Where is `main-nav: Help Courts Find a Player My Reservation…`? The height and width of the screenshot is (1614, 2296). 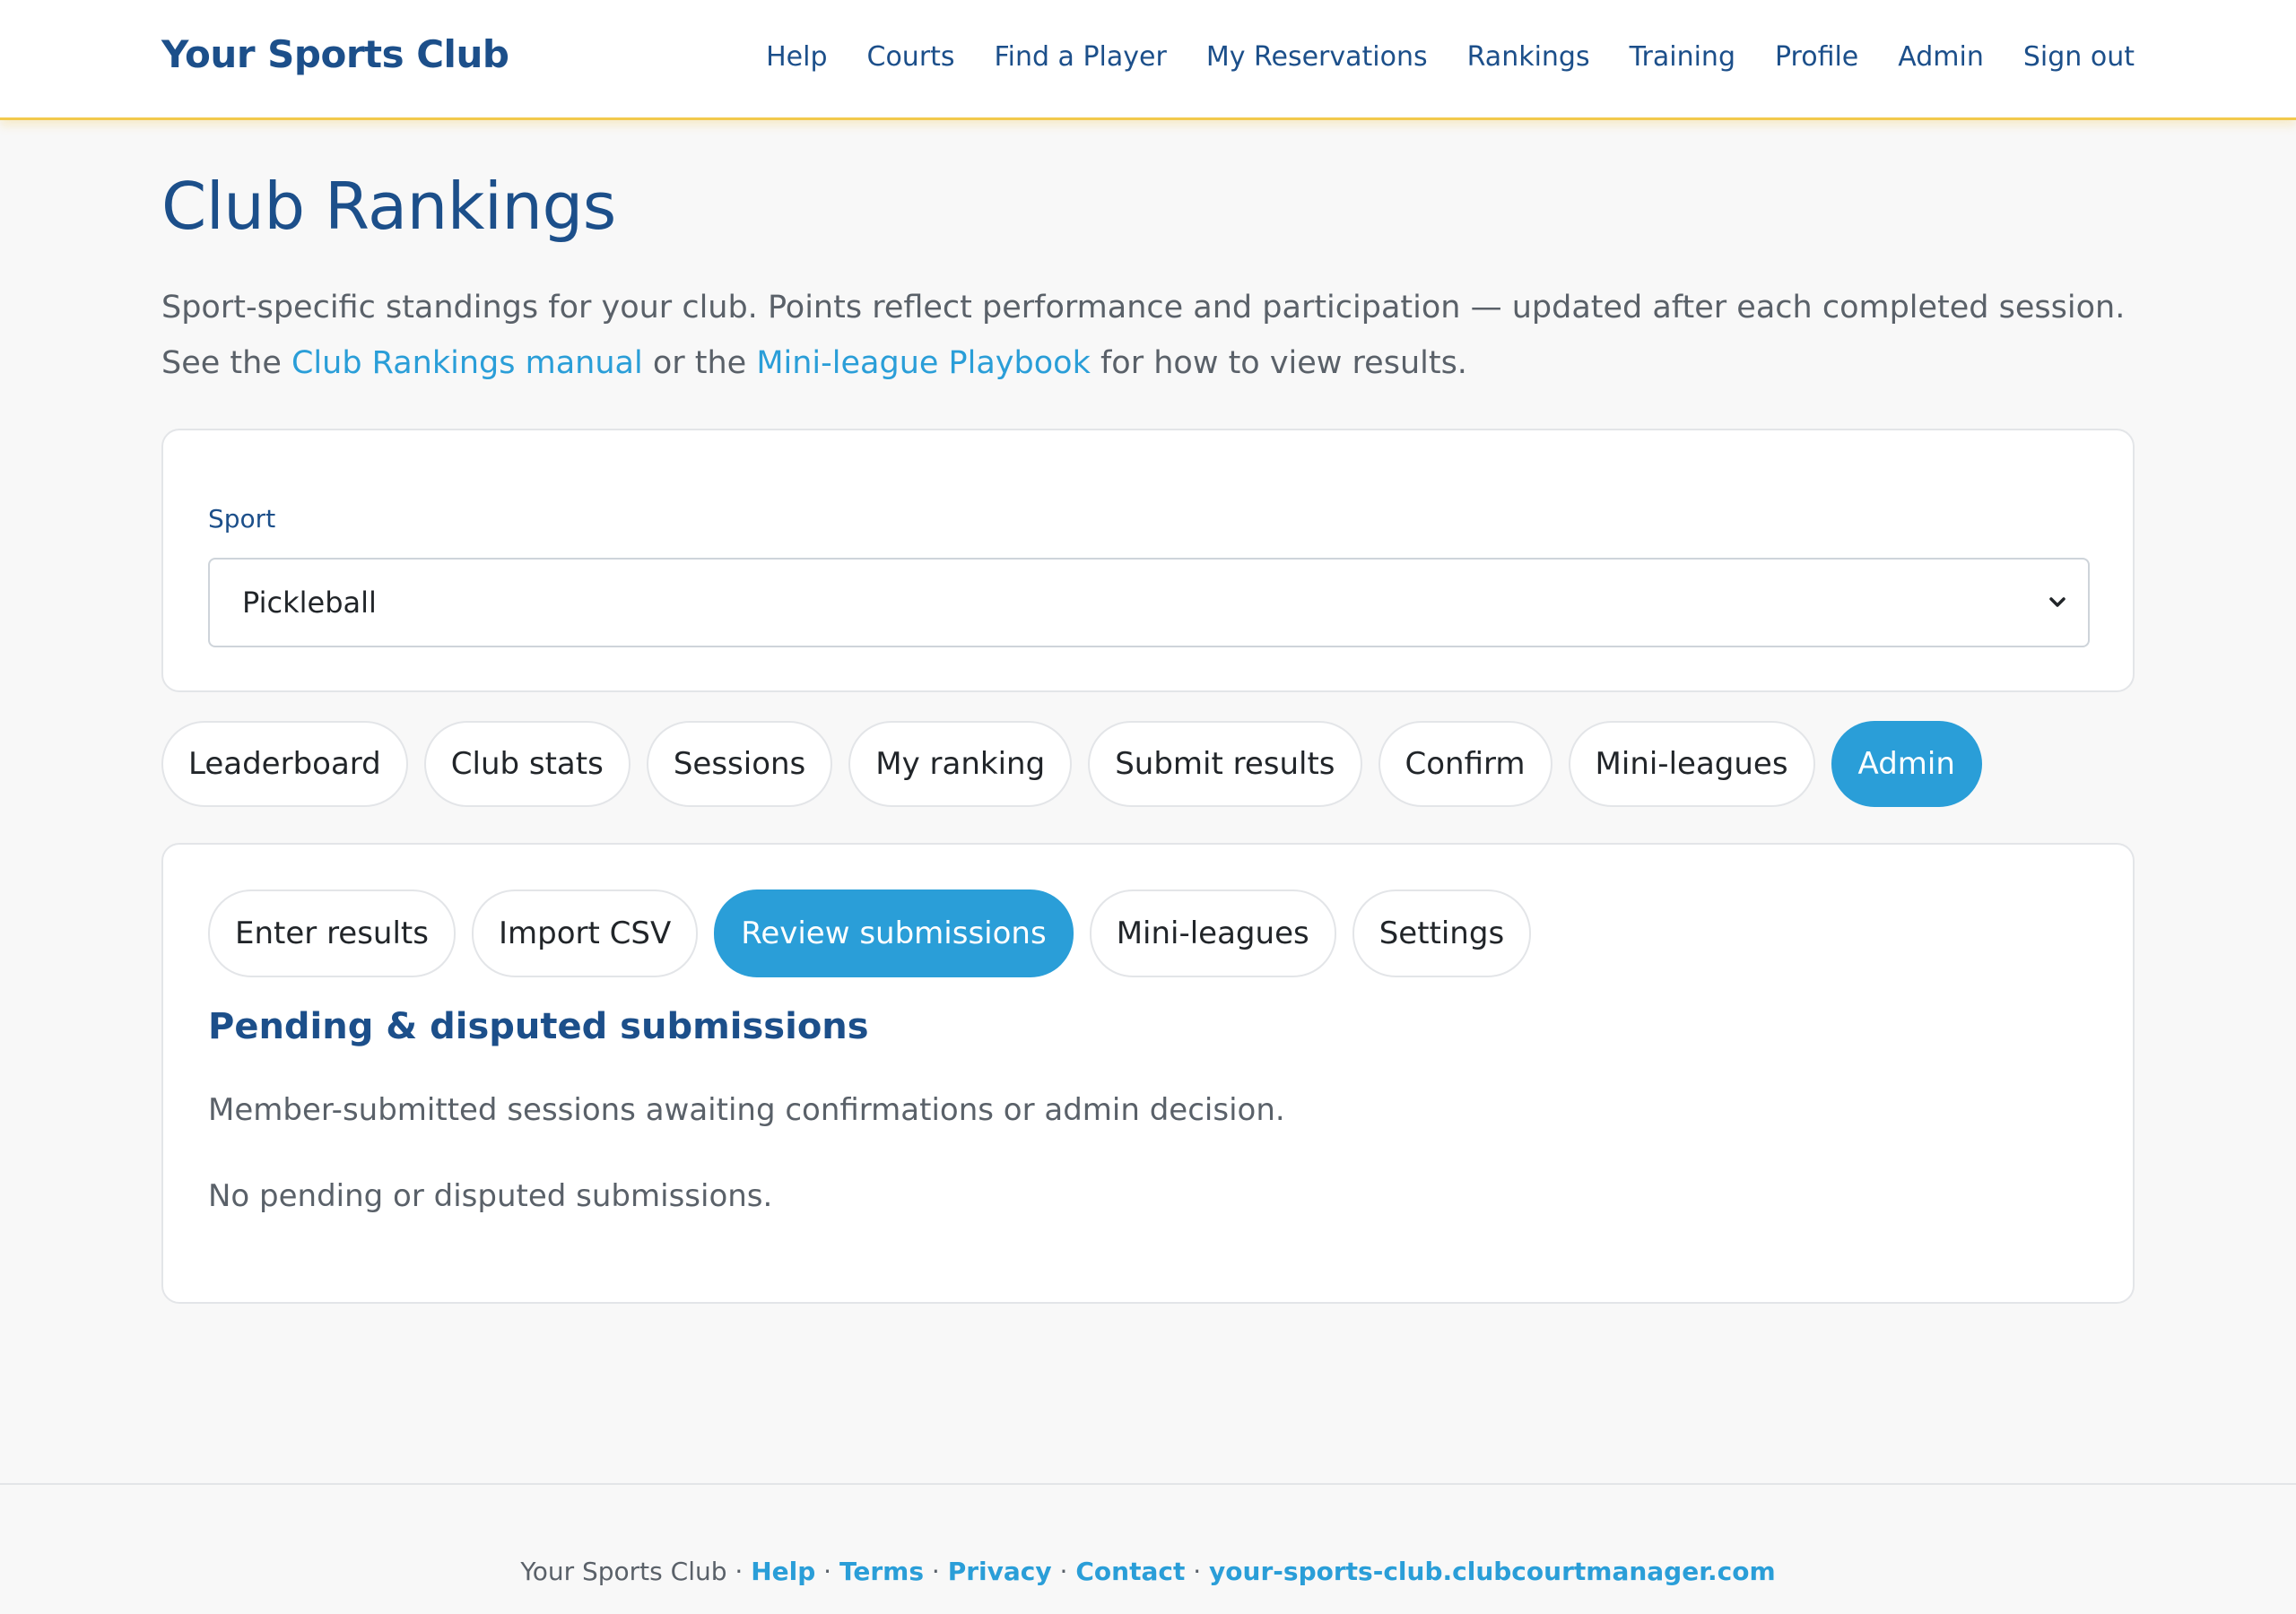
main-nav: Help Courts Find a Player My Reservation… is located at coordinates (1450, 57).